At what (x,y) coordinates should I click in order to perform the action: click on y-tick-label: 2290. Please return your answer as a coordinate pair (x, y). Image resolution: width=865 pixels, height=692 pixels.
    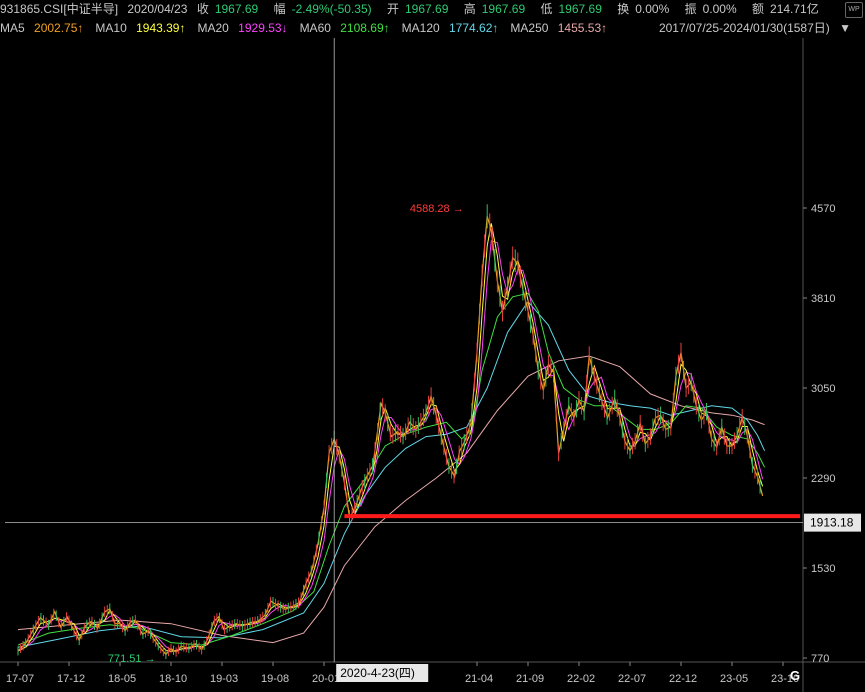
    Looking at the image, I should click on (823, 479).